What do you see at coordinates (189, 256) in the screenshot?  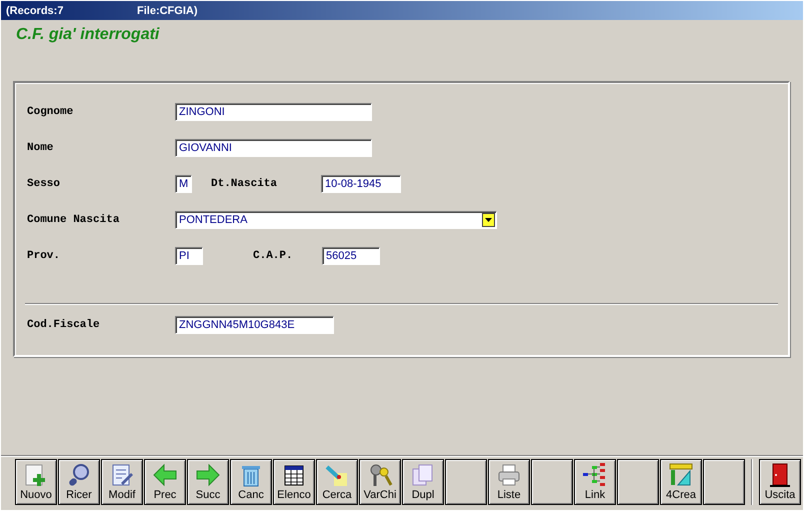 I see `input-field: PI` at bounding box center [189, 256].